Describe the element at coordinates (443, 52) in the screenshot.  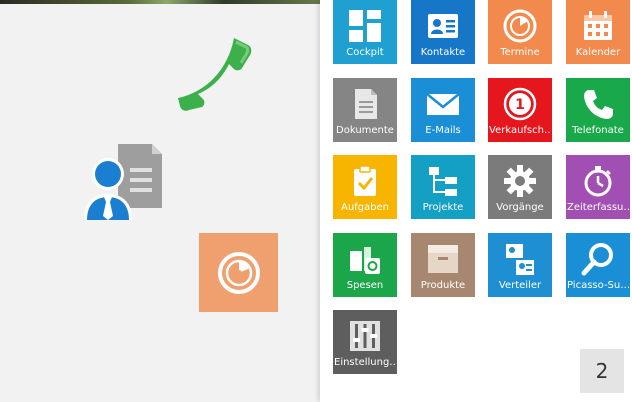
I see `app-tile-label: Kontakte` at that location.